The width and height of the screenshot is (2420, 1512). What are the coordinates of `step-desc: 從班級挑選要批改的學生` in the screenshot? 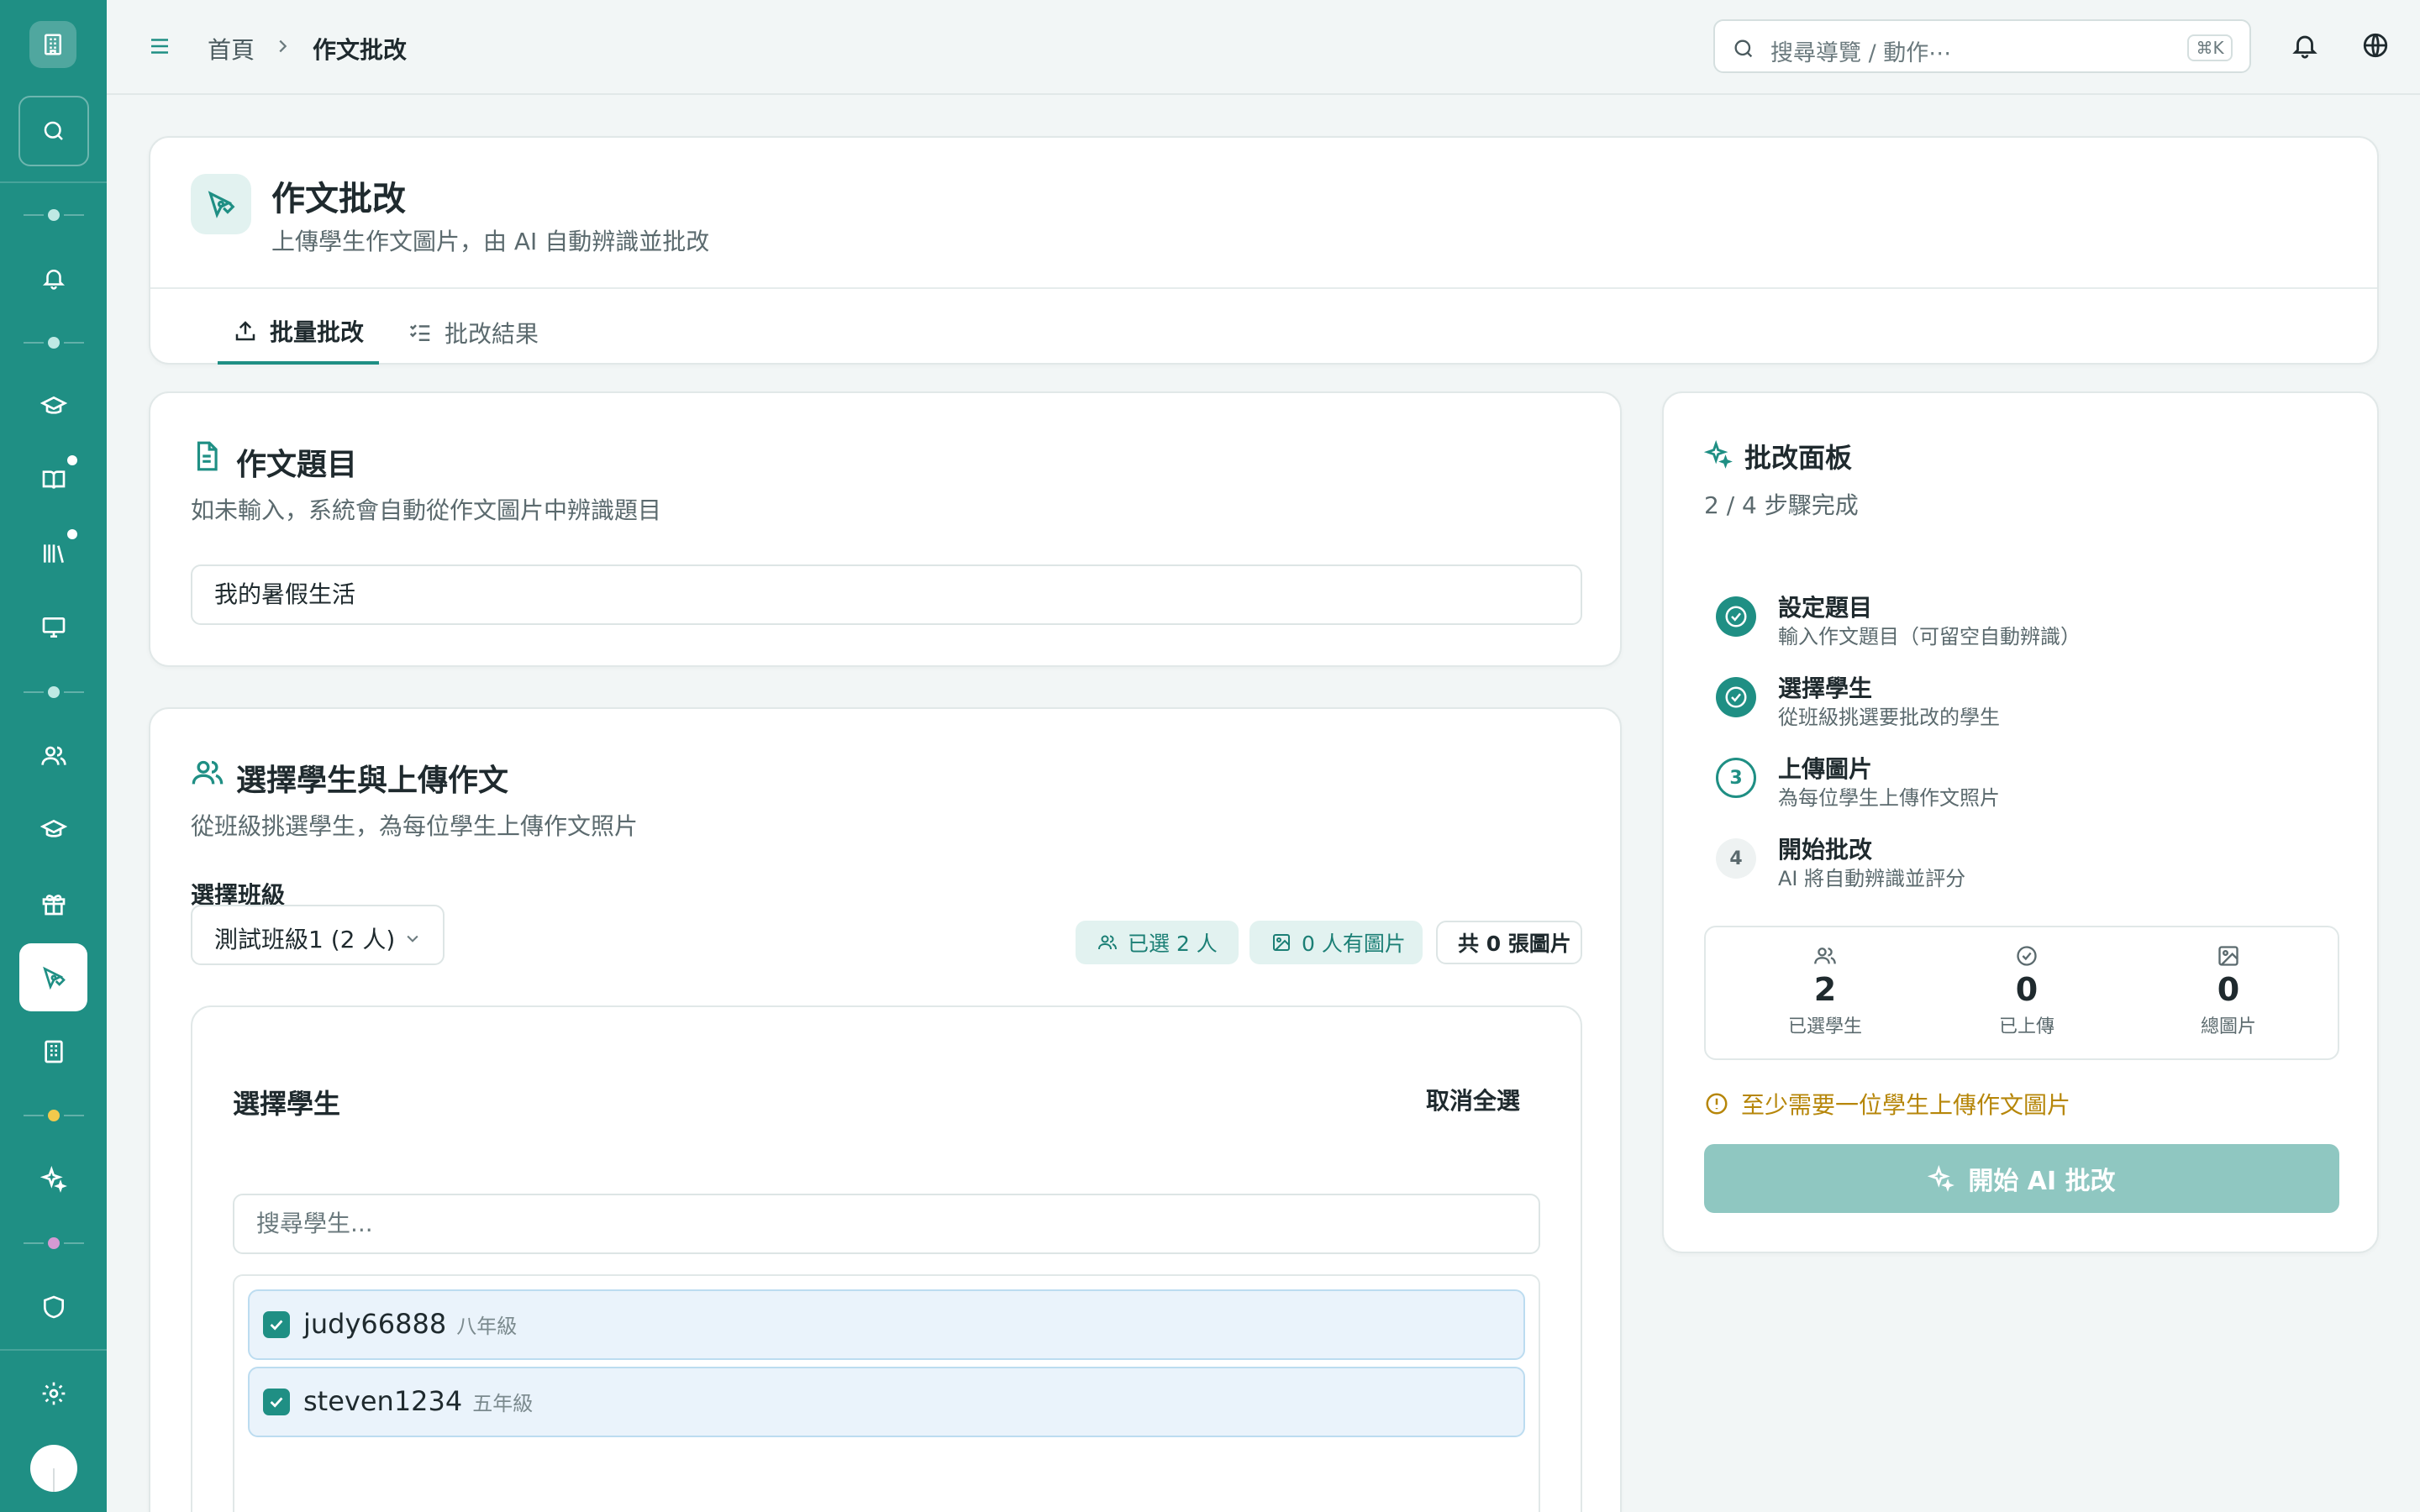 It's located at (1889, 717).